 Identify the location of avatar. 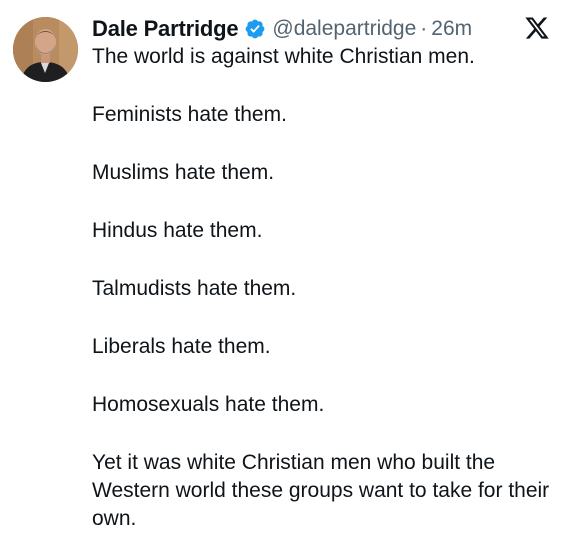
(45, 49).